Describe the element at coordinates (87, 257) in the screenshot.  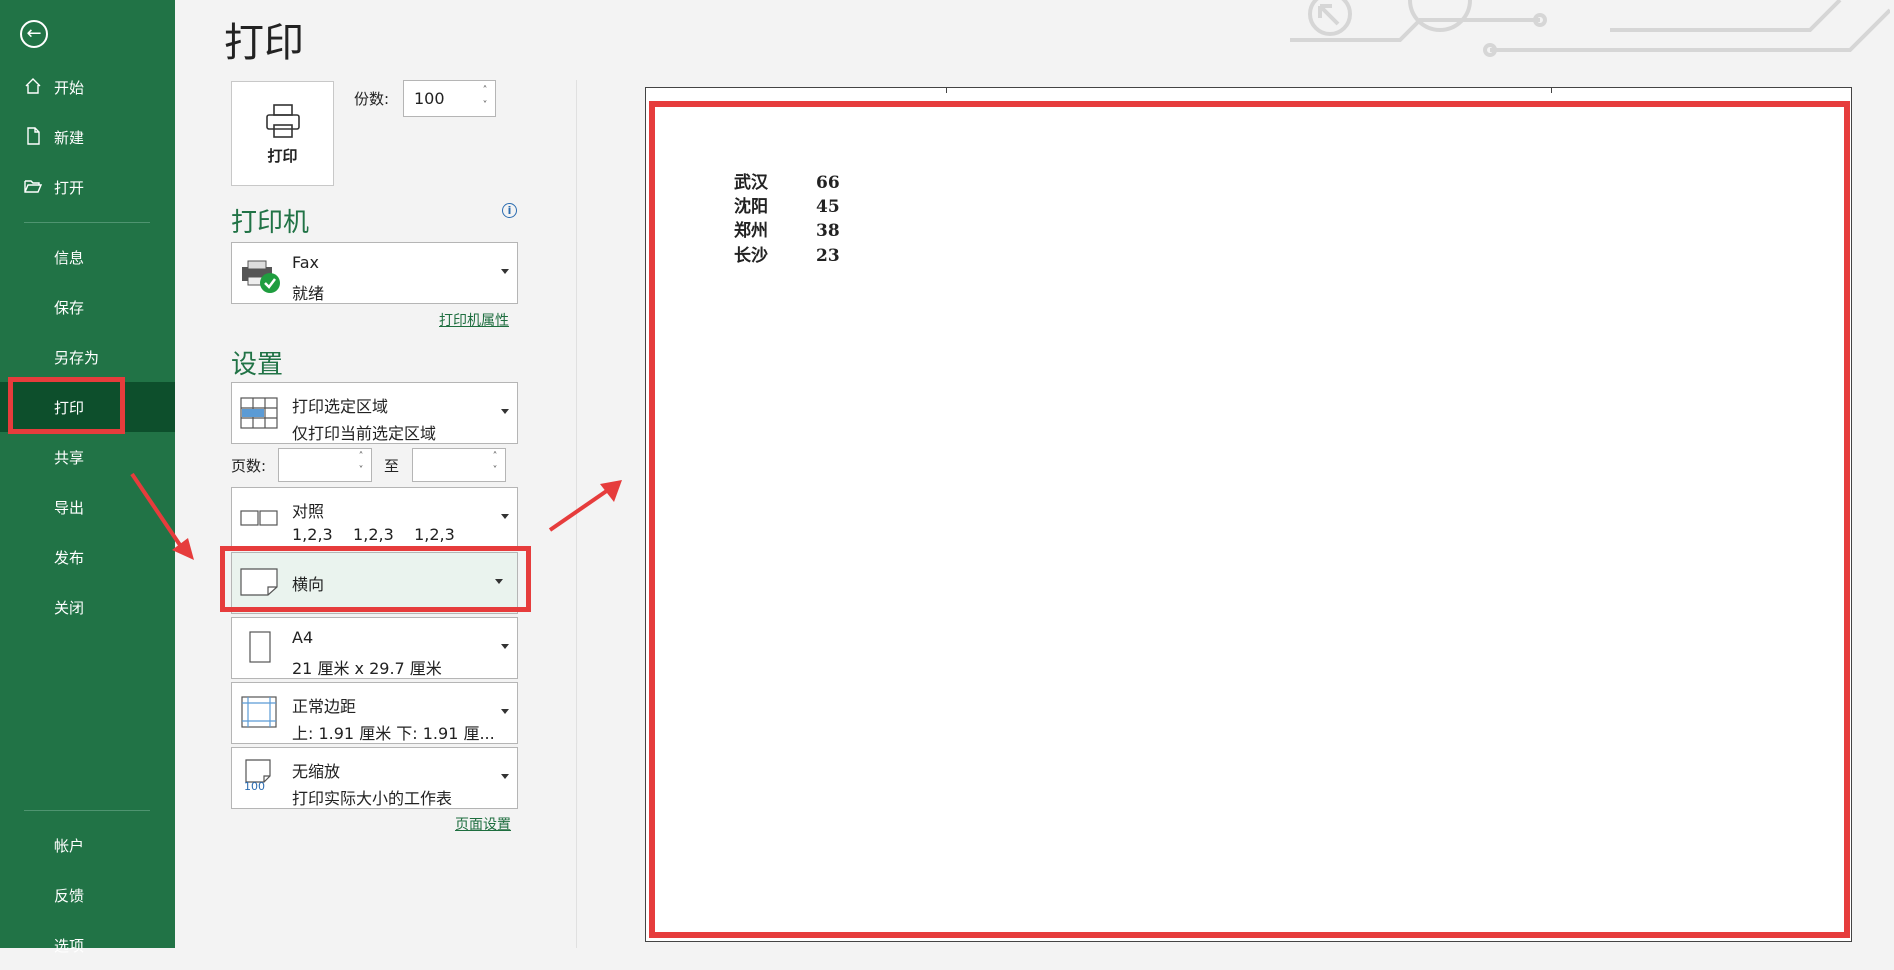
I see `sidebar-item-info: 信息` at that location.